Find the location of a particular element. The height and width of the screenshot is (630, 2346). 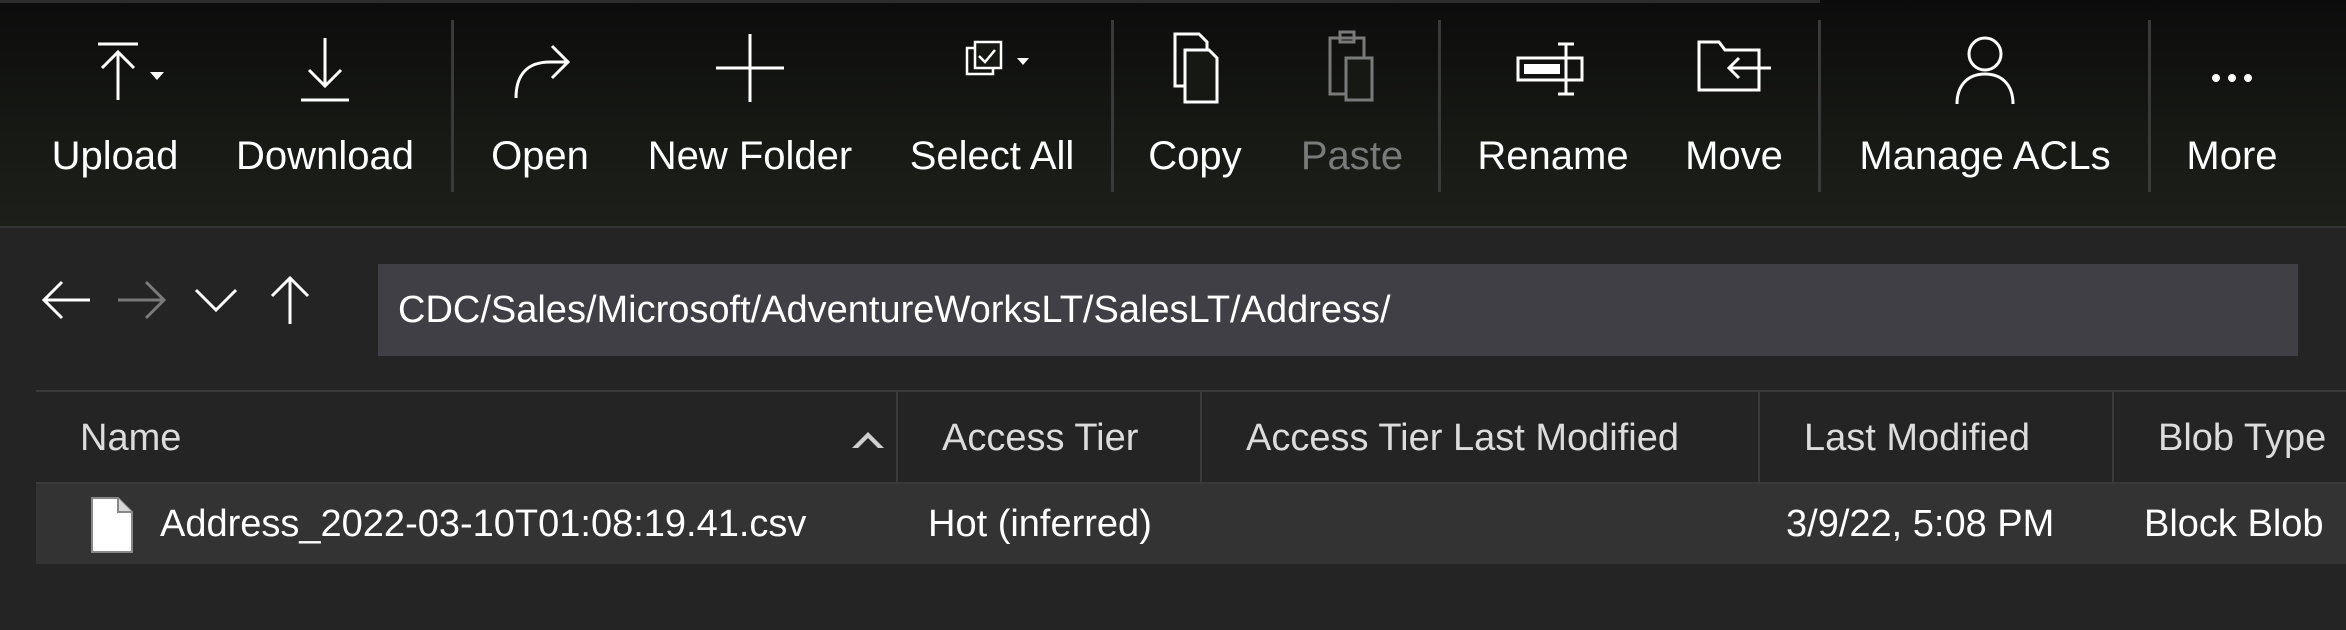

paste-button: Paste is located at coordinates (1352, 108).